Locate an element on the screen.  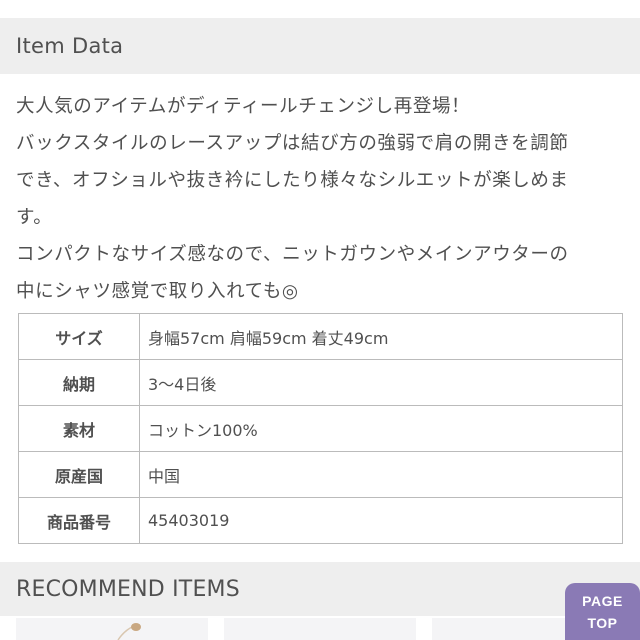
description-line: でき、オフショルや抜き衿にしたり様々なシルエットが楽しめま is located at coordinates (292, 180).